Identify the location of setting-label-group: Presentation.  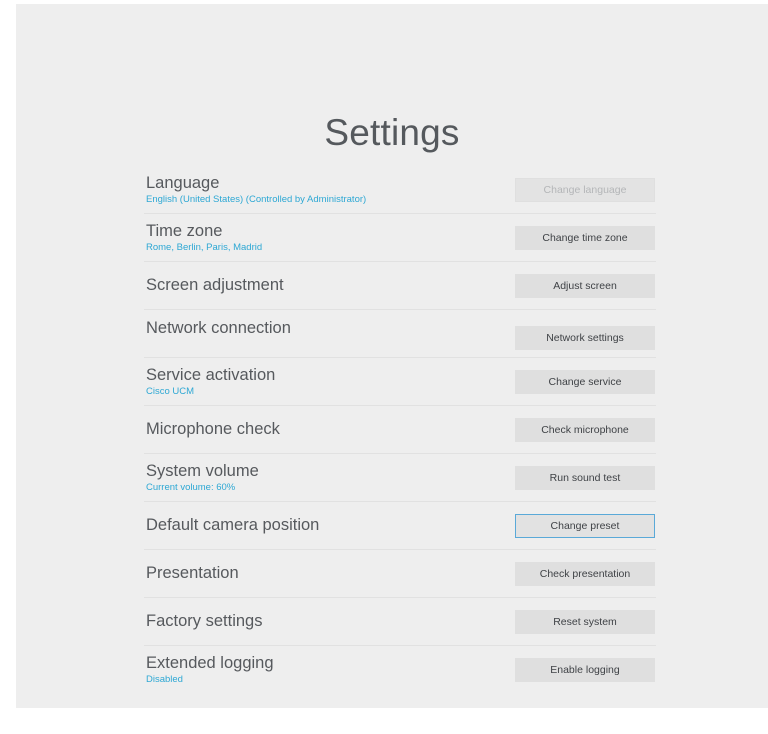
(192, 573).